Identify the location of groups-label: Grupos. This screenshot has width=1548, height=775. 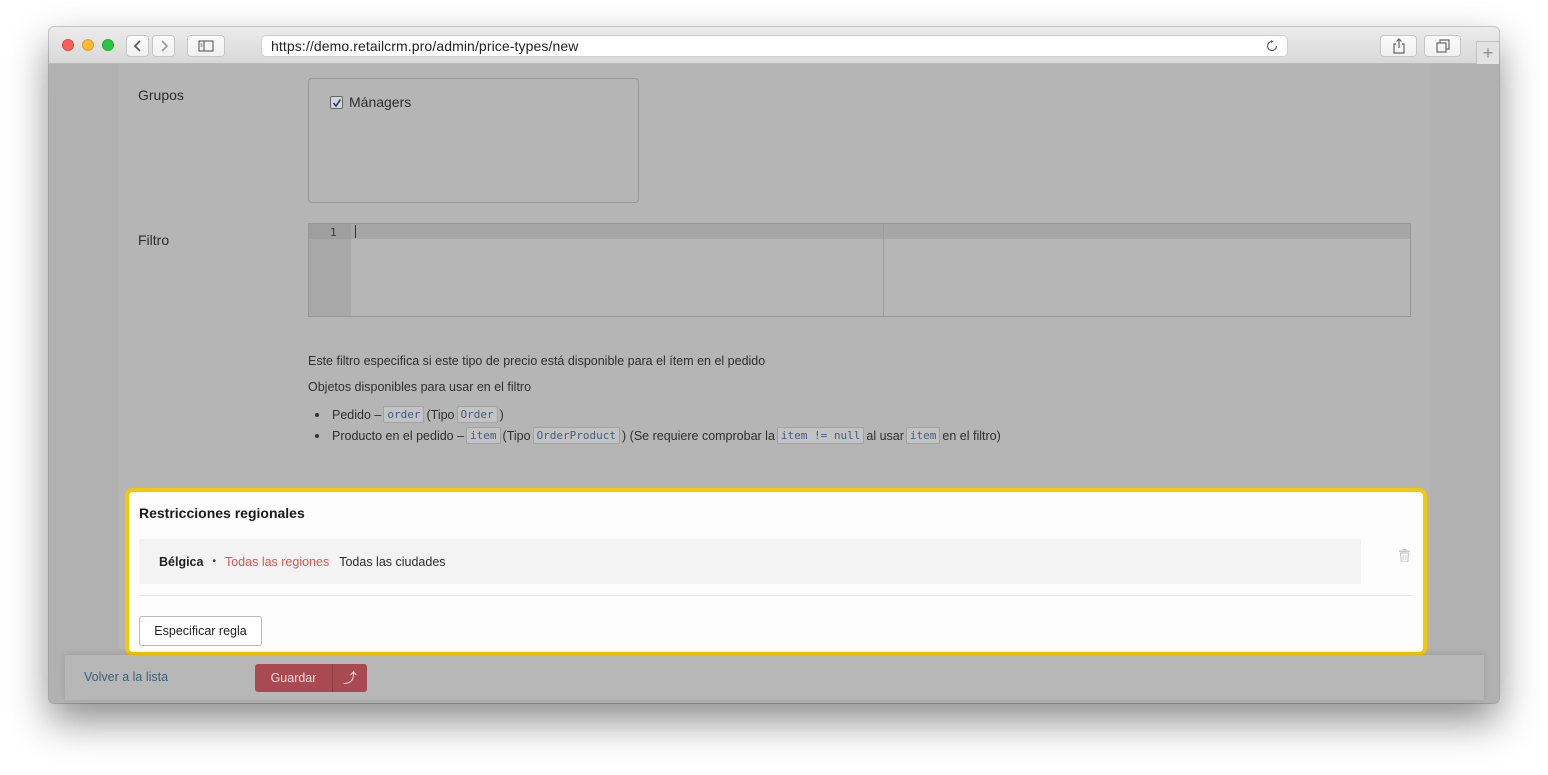
(161, 95).